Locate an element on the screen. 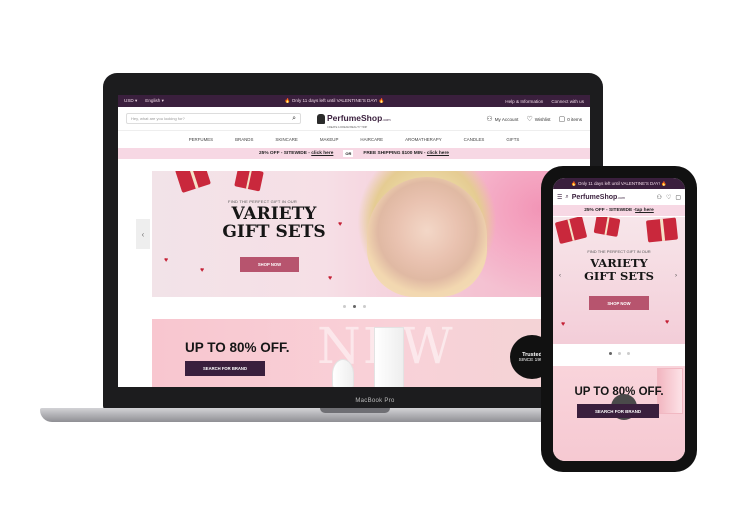 Image resolution: width=750 pixels, height=525 pixels. nav-item-makeup: MAKEUP is located at coordinates (329, 139).